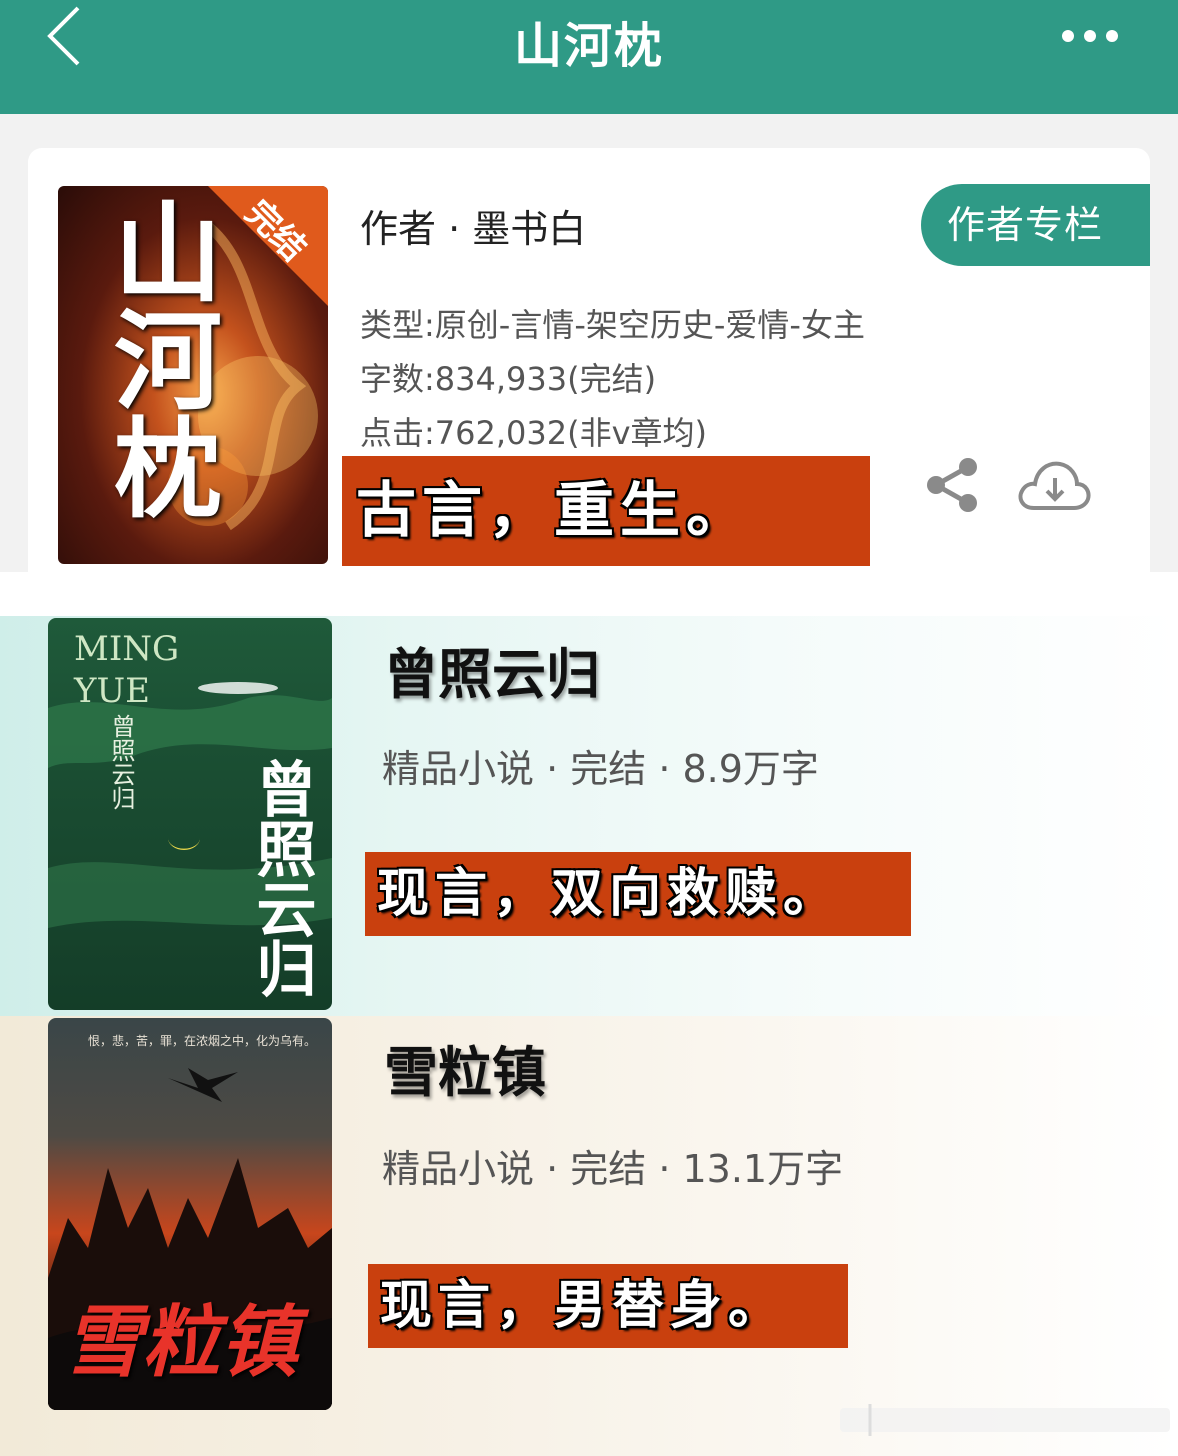  I want to click on watermark, so click(1005, 1420).